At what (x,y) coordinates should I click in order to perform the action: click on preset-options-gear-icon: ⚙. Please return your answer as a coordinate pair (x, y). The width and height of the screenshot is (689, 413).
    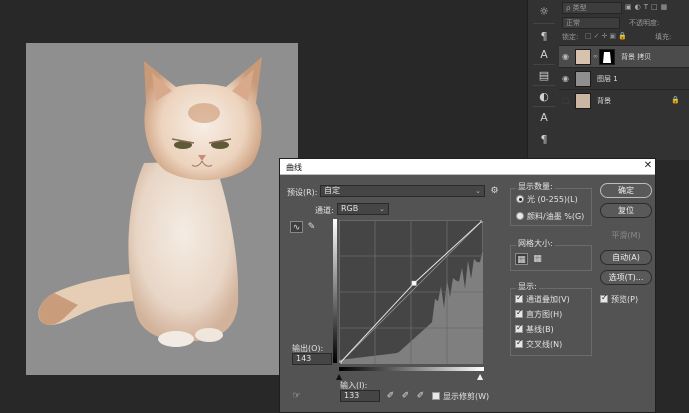
    Looking at the image, I should click on (494, 191).